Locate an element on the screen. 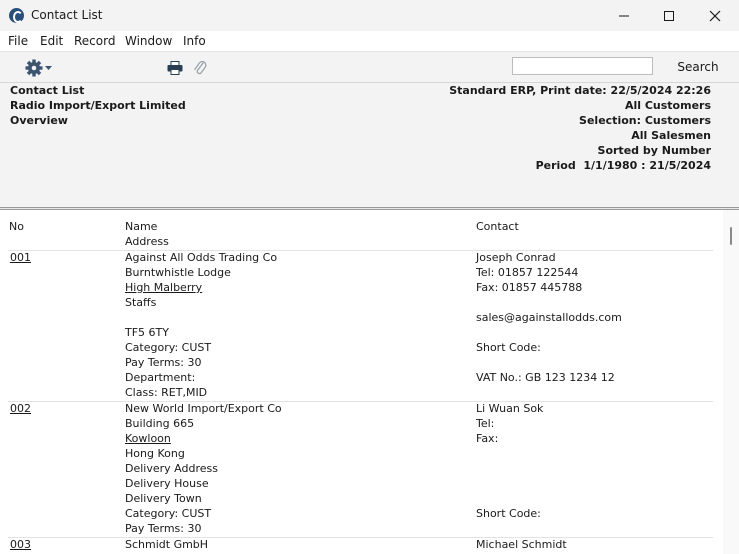 This screenshot has height=554, width=739. menu-bar: File Edit Record Window Info is located at coordinates (369, 41).